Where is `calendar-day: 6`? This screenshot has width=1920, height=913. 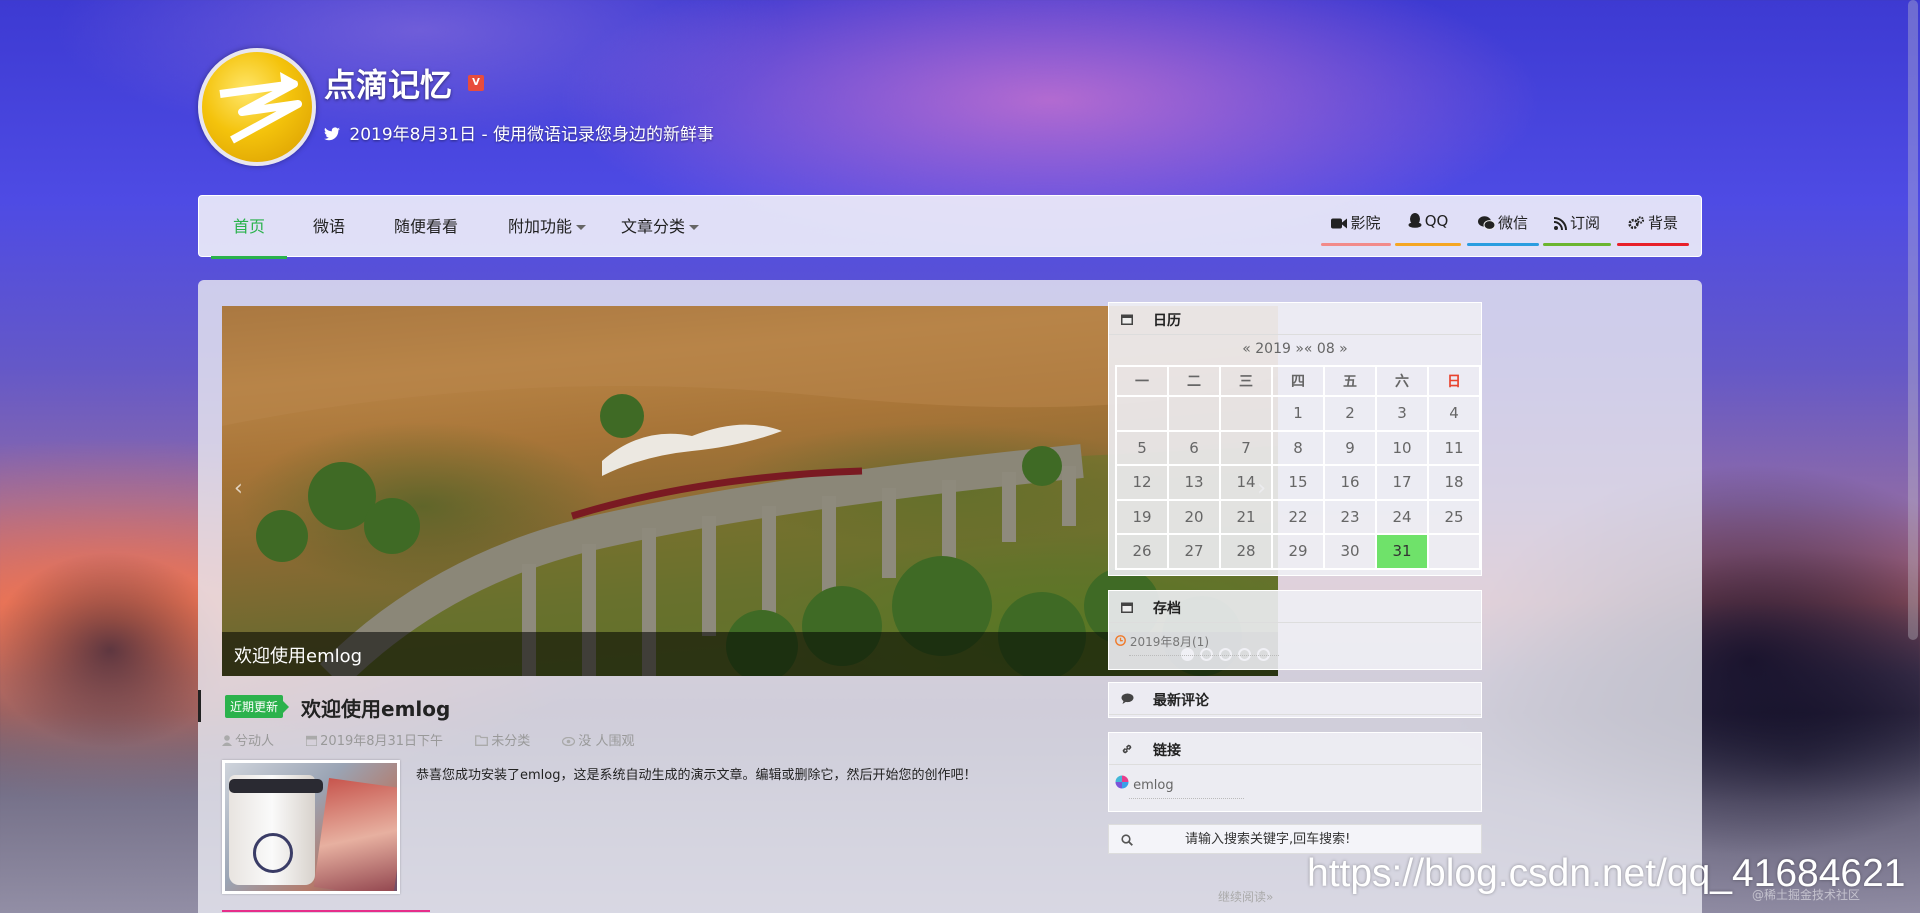 calendar-day: 6 is located at coordinates (1194, 447).